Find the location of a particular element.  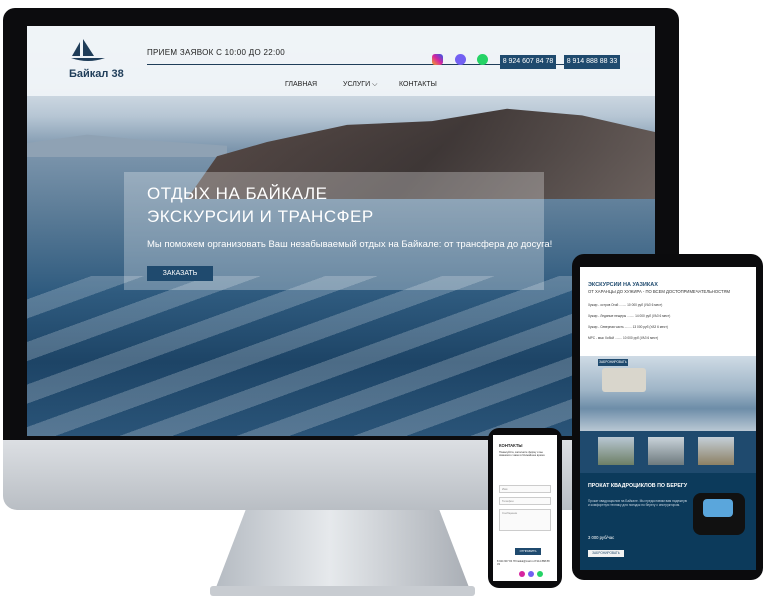

contacts-title: КОНТАКТЫ is located at coordinates (511, 445).